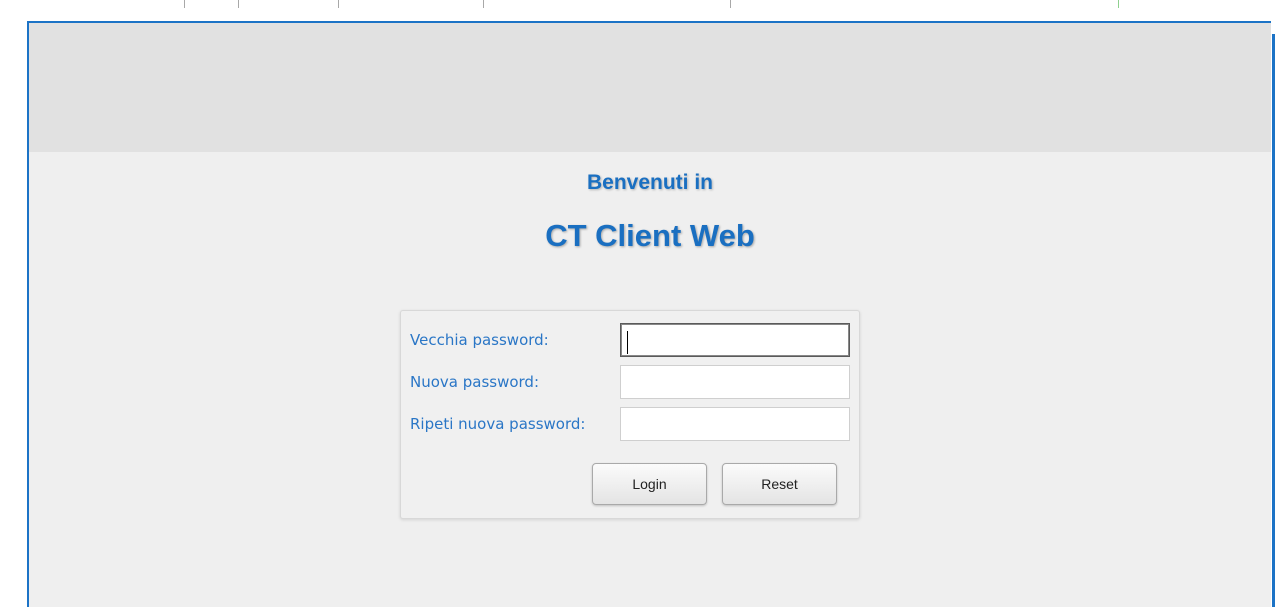 This screenshot has height=607, width=1285. I want to click on new-password-field, so click(735, 382).